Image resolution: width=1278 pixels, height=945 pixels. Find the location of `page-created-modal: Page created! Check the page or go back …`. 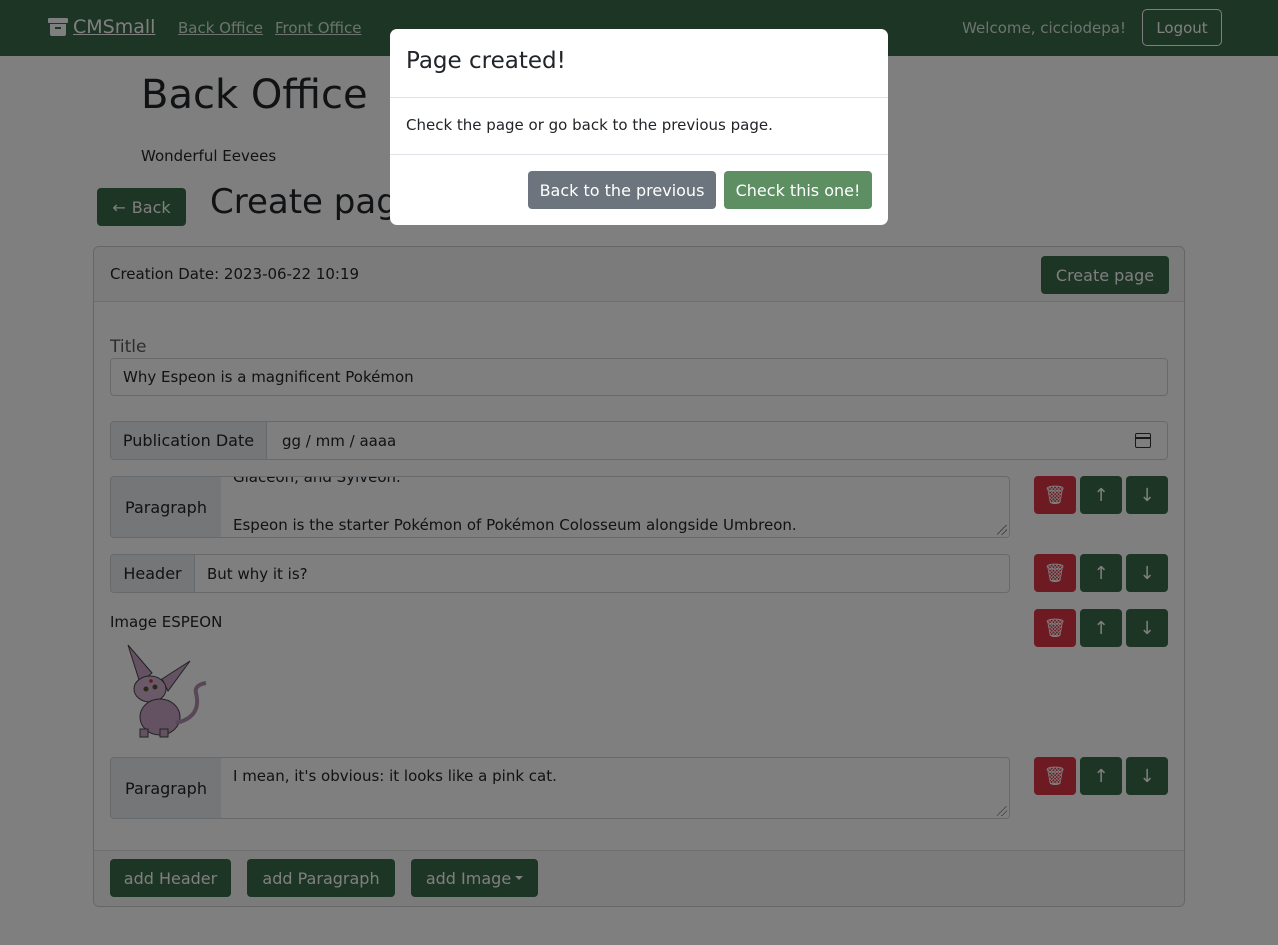

page-created-modal: Page created! Check the page or go back … is located at coordinates (639, 127).